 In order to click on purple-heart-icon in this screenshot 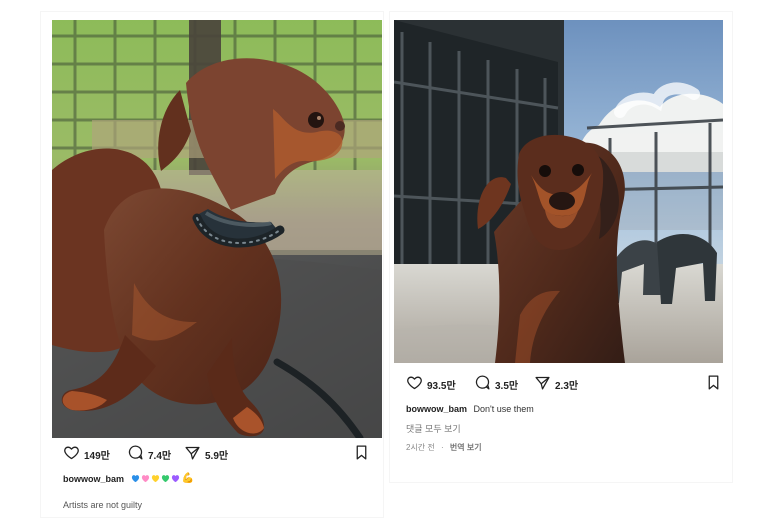, I will do `click(175, 478)`.